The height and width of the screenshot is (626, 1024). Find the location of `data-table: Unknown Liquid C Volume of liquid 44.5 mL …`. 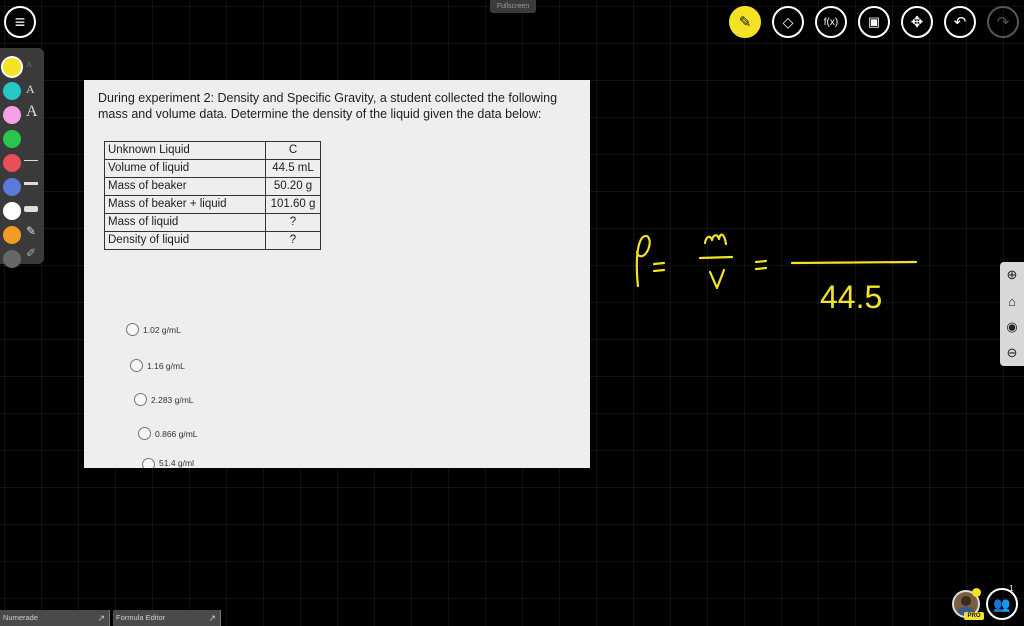

data-table: Unknown Liquid C Volume of liquid 44.5 mL … is located at coordinates (212, 195).